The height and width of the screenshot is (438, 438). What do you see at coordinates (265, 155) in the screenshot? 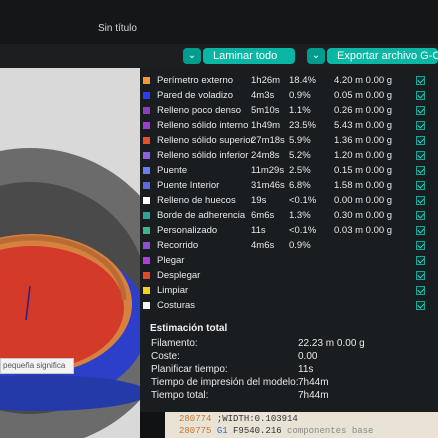
I see `feature-time: 24m8s` at bounding box center [265, 155].